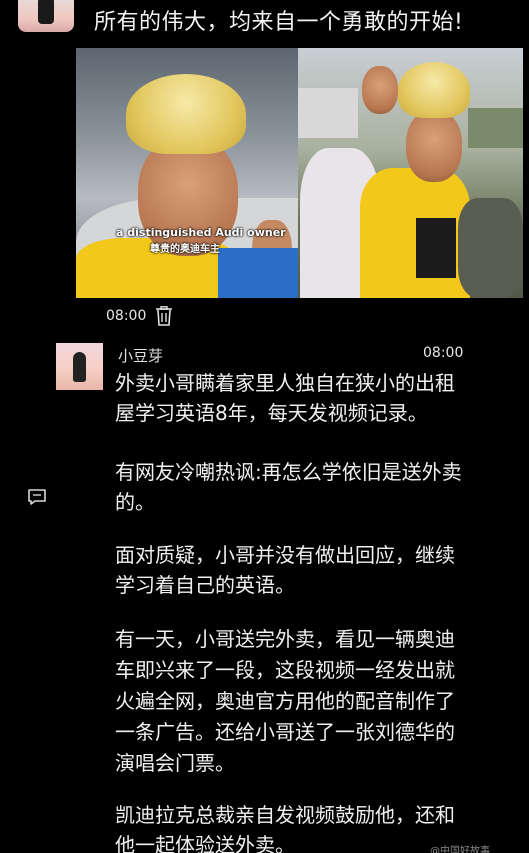 The height and width of the screenshot is (853, 529). Describe the element at coordinates (126, 316) in the screenshot. I see `timestamp: 08:00` at that location.